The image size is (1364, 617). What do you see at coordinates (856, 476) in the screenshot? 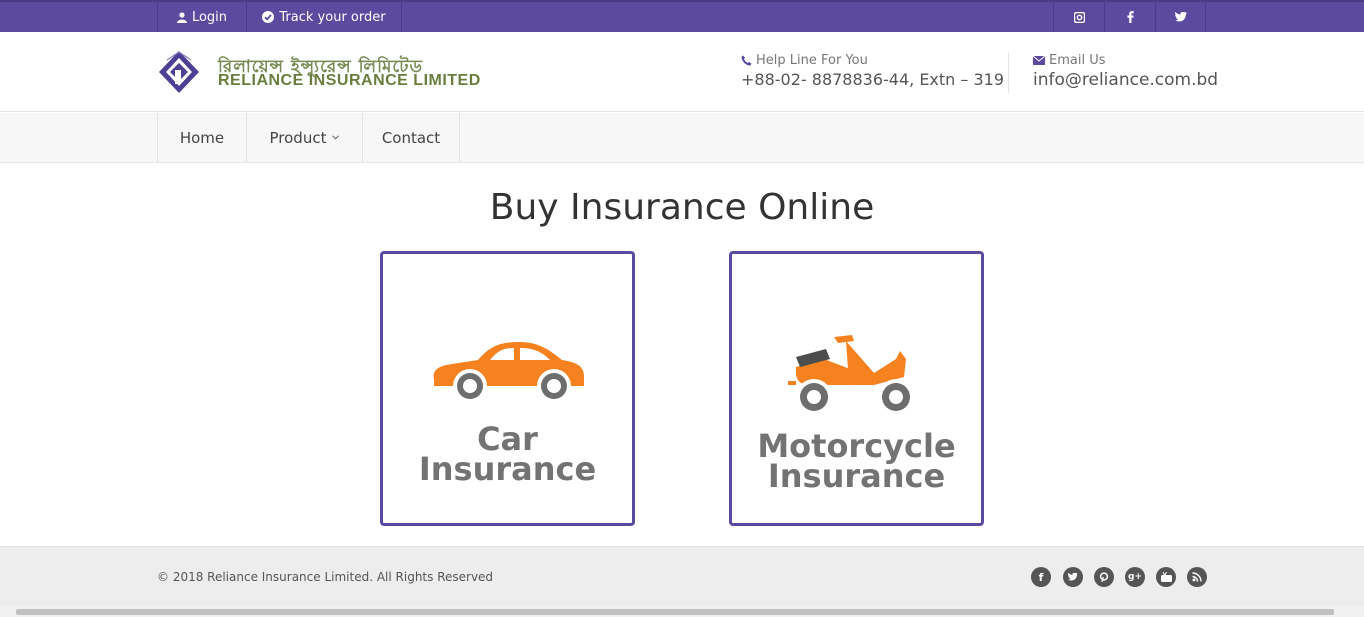
I see `motorcycle-insurance-line2: Insurance` at bounding box center [856, 476].